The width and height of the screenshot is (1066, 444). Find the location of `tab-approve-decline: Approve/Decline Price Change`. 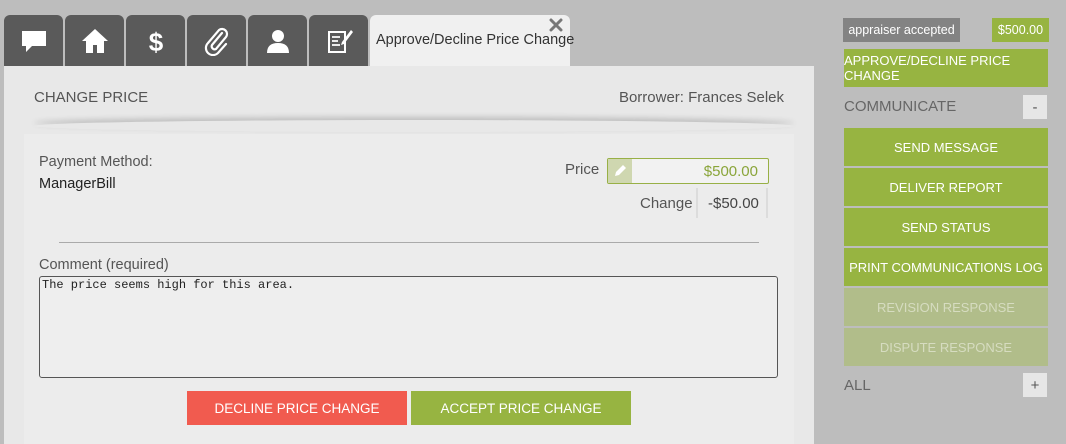

tab-approve-decline: Approve/Decline Price Change is located at coordinates (472, 40).